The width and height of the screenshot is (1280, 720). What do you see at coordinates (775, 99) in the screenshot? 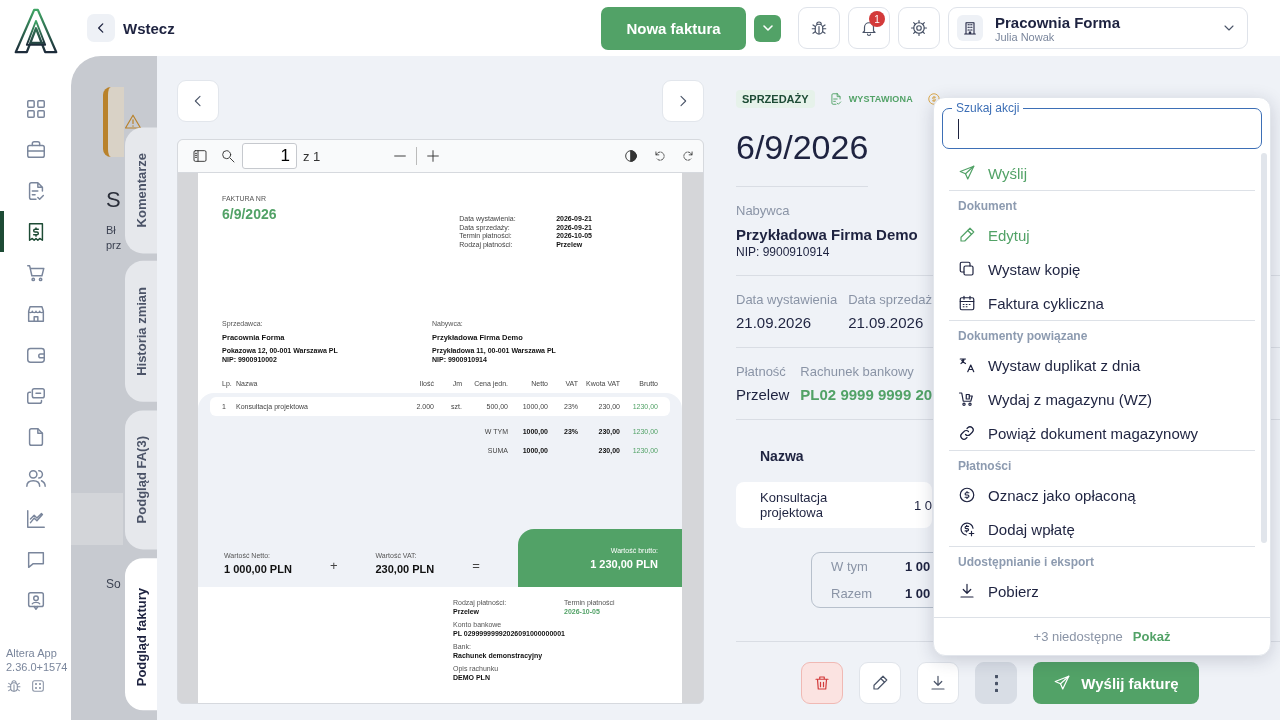
I see `type-badge: SPRZEDAŻY` at bounding box center [775, 99].